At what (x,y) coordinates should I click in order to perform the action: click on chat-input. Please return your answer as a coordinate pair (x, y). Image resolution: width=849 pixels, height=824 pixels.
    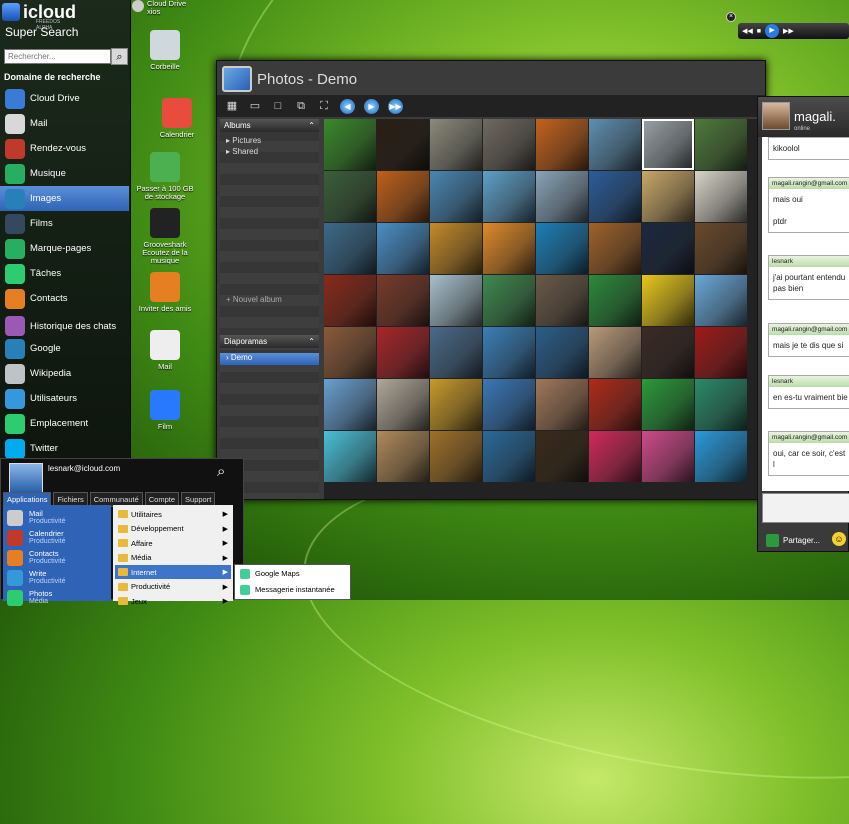
    Looking at the image, I should click on (805, 508).